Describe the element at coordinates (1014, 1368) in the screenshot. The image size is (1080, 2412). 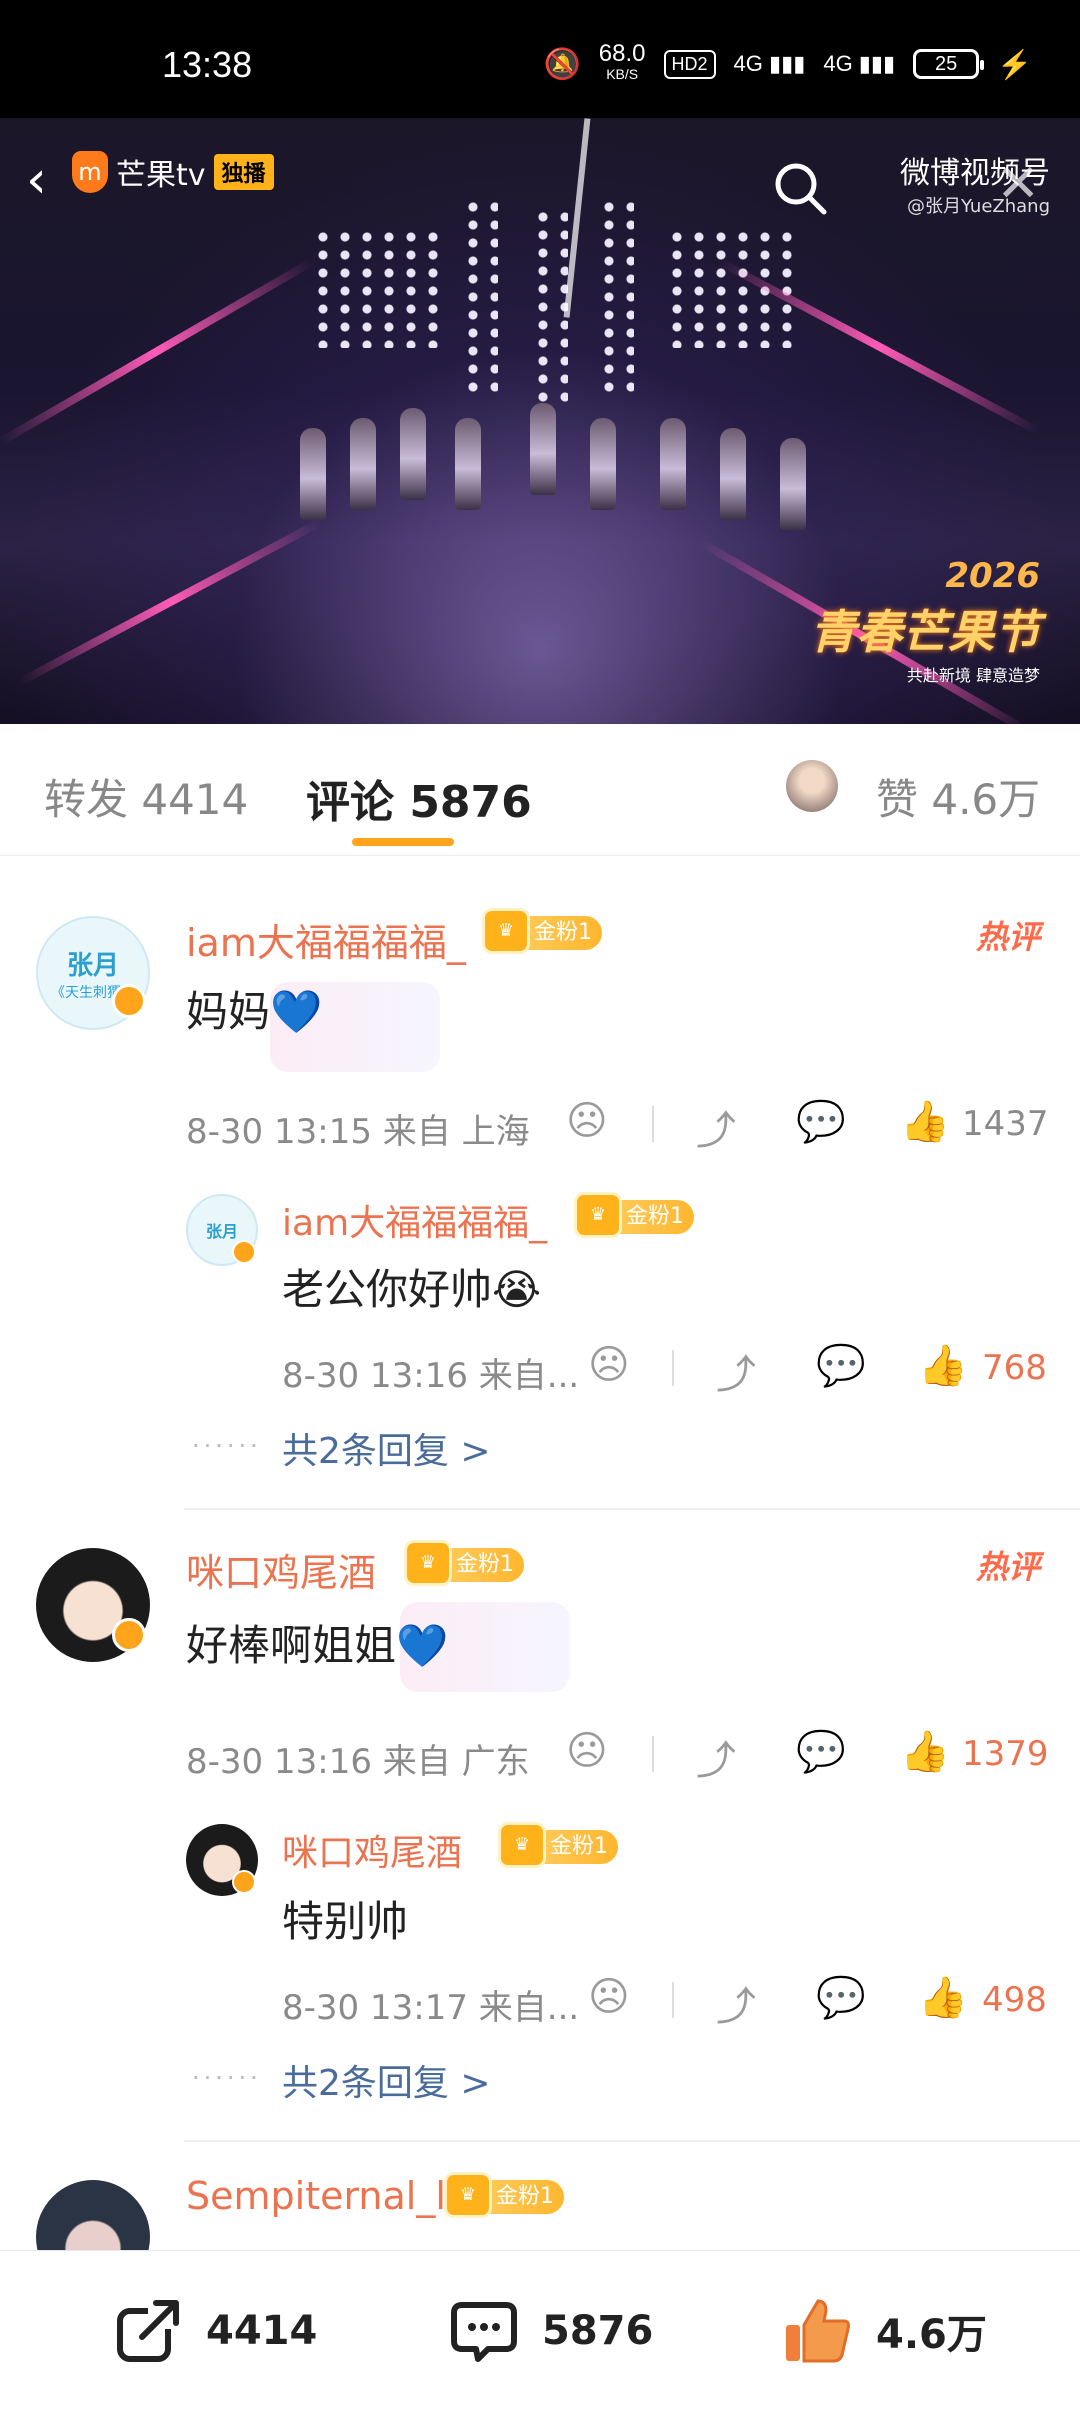
I see `like-count: 768` at that location.